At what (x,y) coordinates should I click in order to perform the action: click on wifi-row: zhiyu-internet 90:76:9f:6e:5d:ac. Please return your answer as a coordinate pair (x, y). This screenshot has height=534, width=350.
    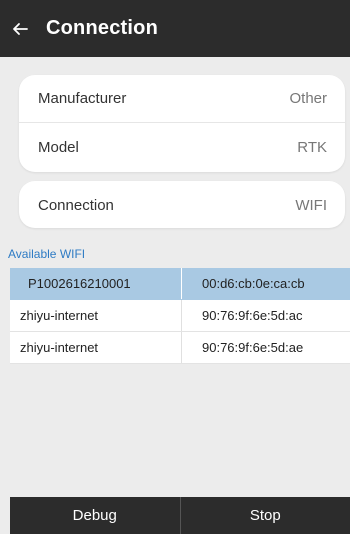
    Looking at the image, I should click on (180, 316).